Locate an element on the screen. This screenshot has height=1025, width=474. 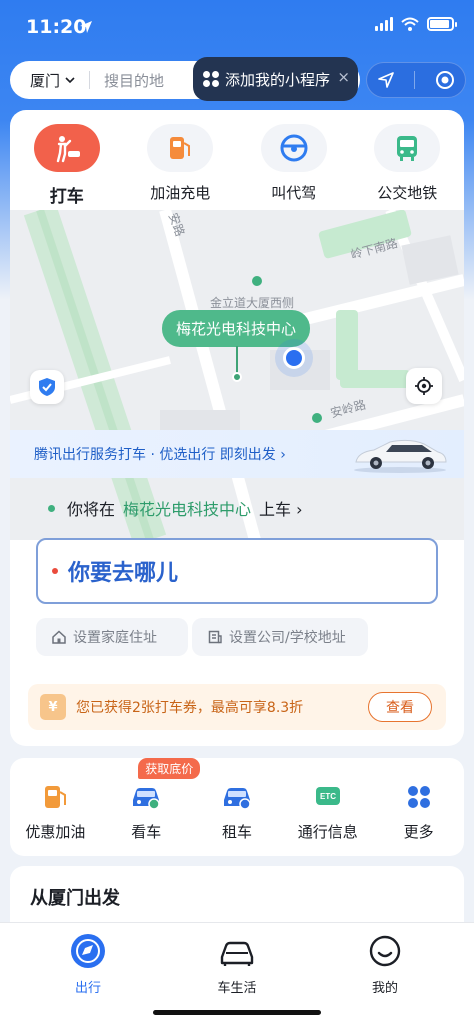
close-icon: × is located at coordinates (343, 77).